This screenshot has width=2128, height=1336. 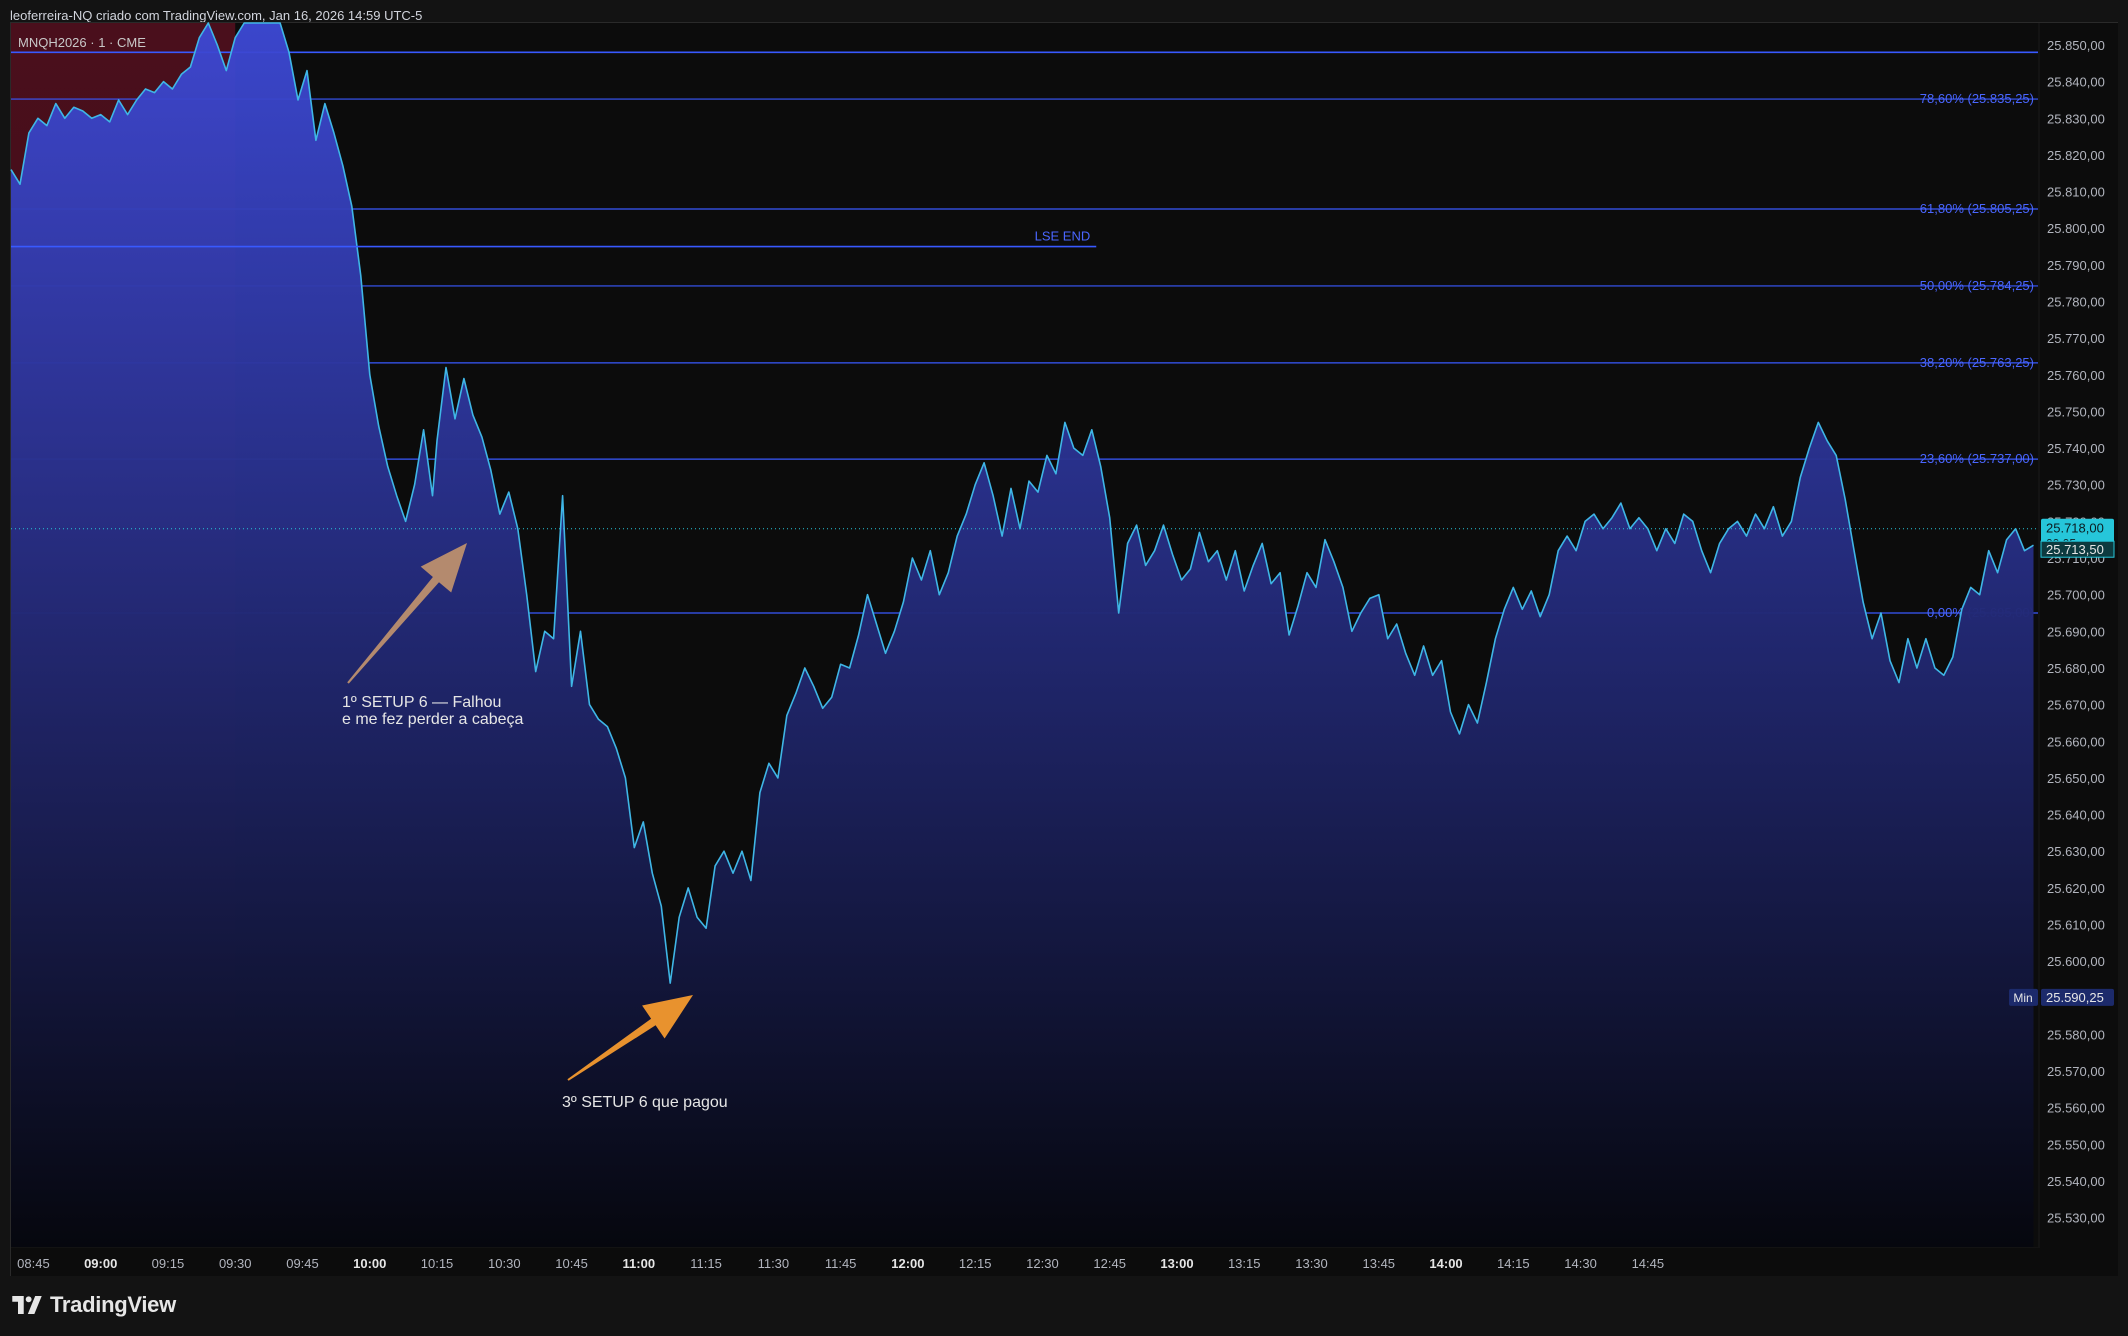 I want to click on price-tick-label-30: 25.550,00, so click(x=2076, y=1144).